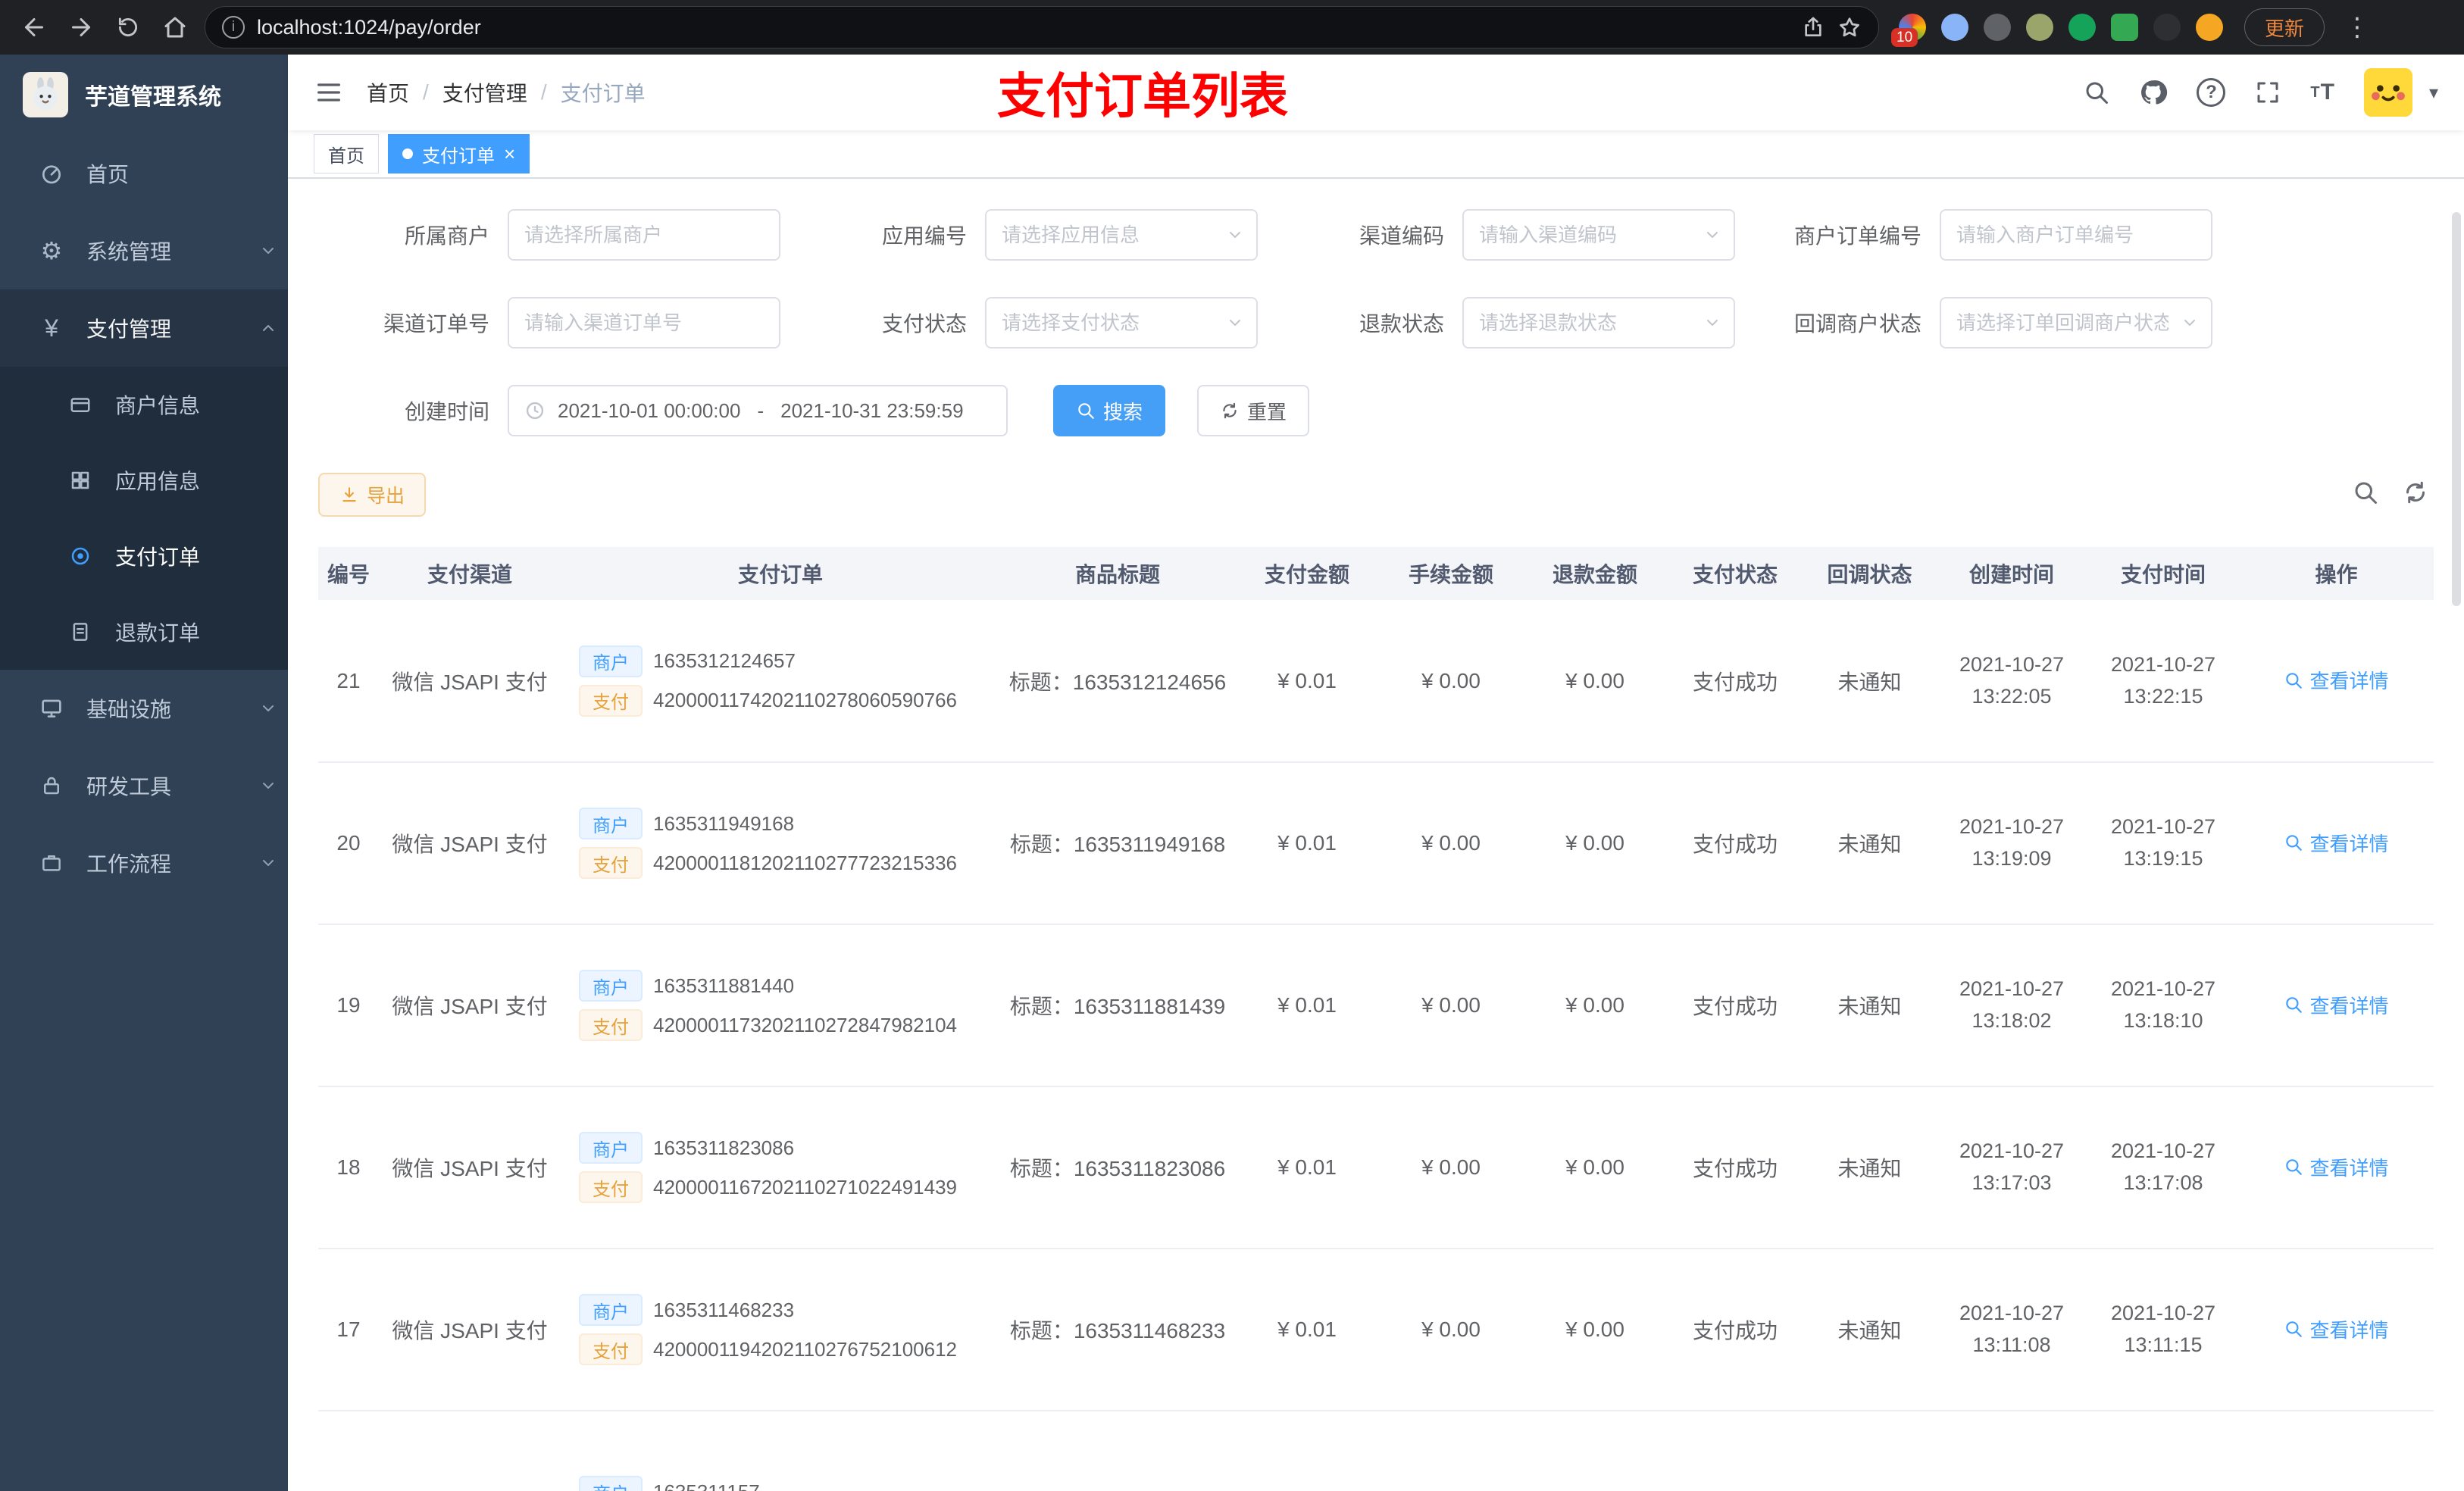 The height and width of the screenshot is (1491, 2464). Describe the element at coordinates (2211, 92) in the screenshot. I see `help-icon: ?` at that location.